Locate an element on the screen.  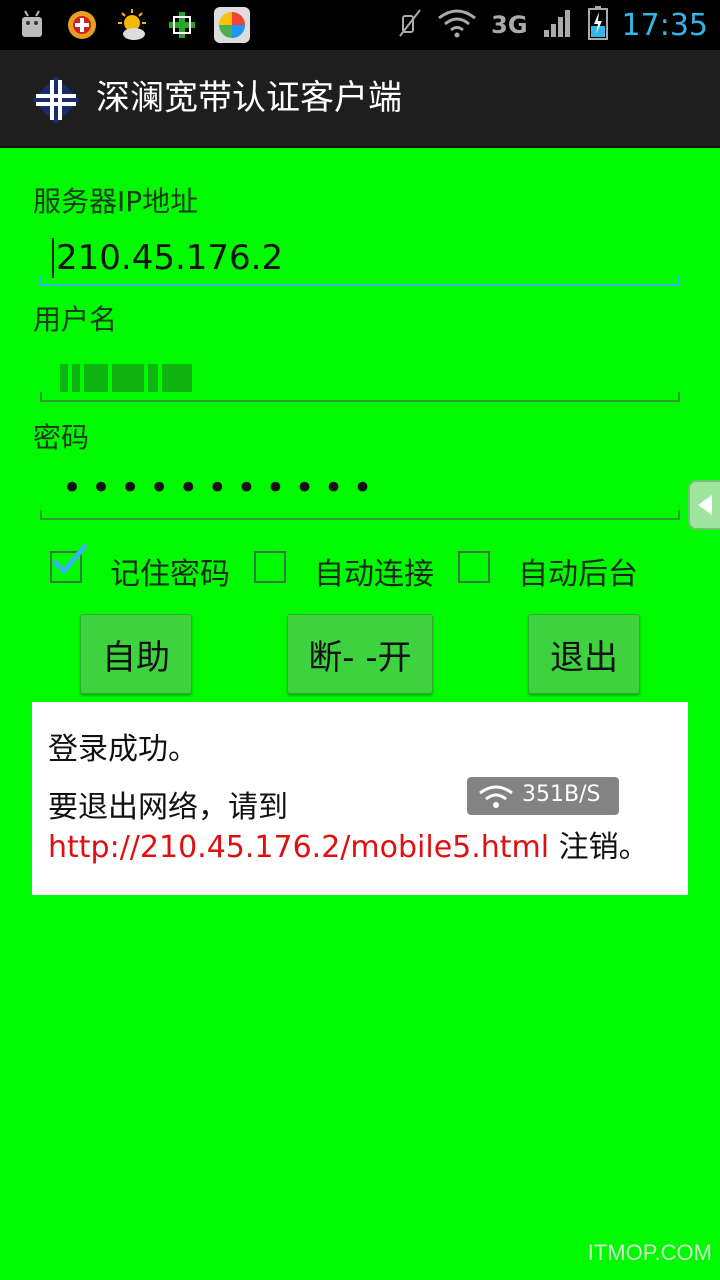
android-debug-icon is located at coordinates (32, 25).